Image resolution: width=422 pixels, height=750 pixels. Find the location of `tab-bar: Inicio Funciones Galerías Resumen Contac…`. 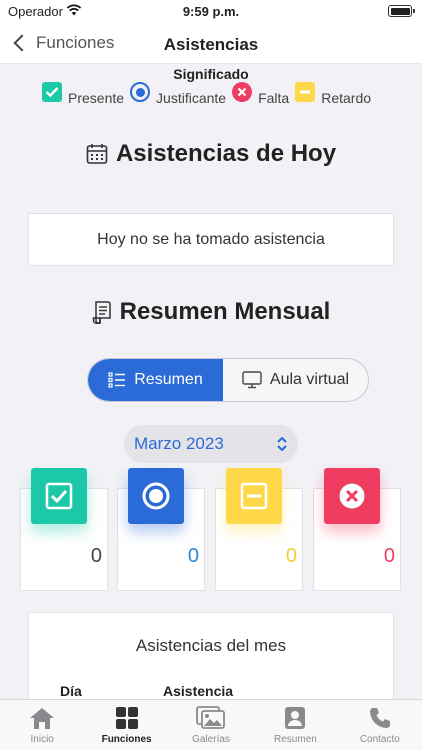

tab-bar: Inicio Funciones Galerías Resumen Contac… is located at coordinates (211, 724).